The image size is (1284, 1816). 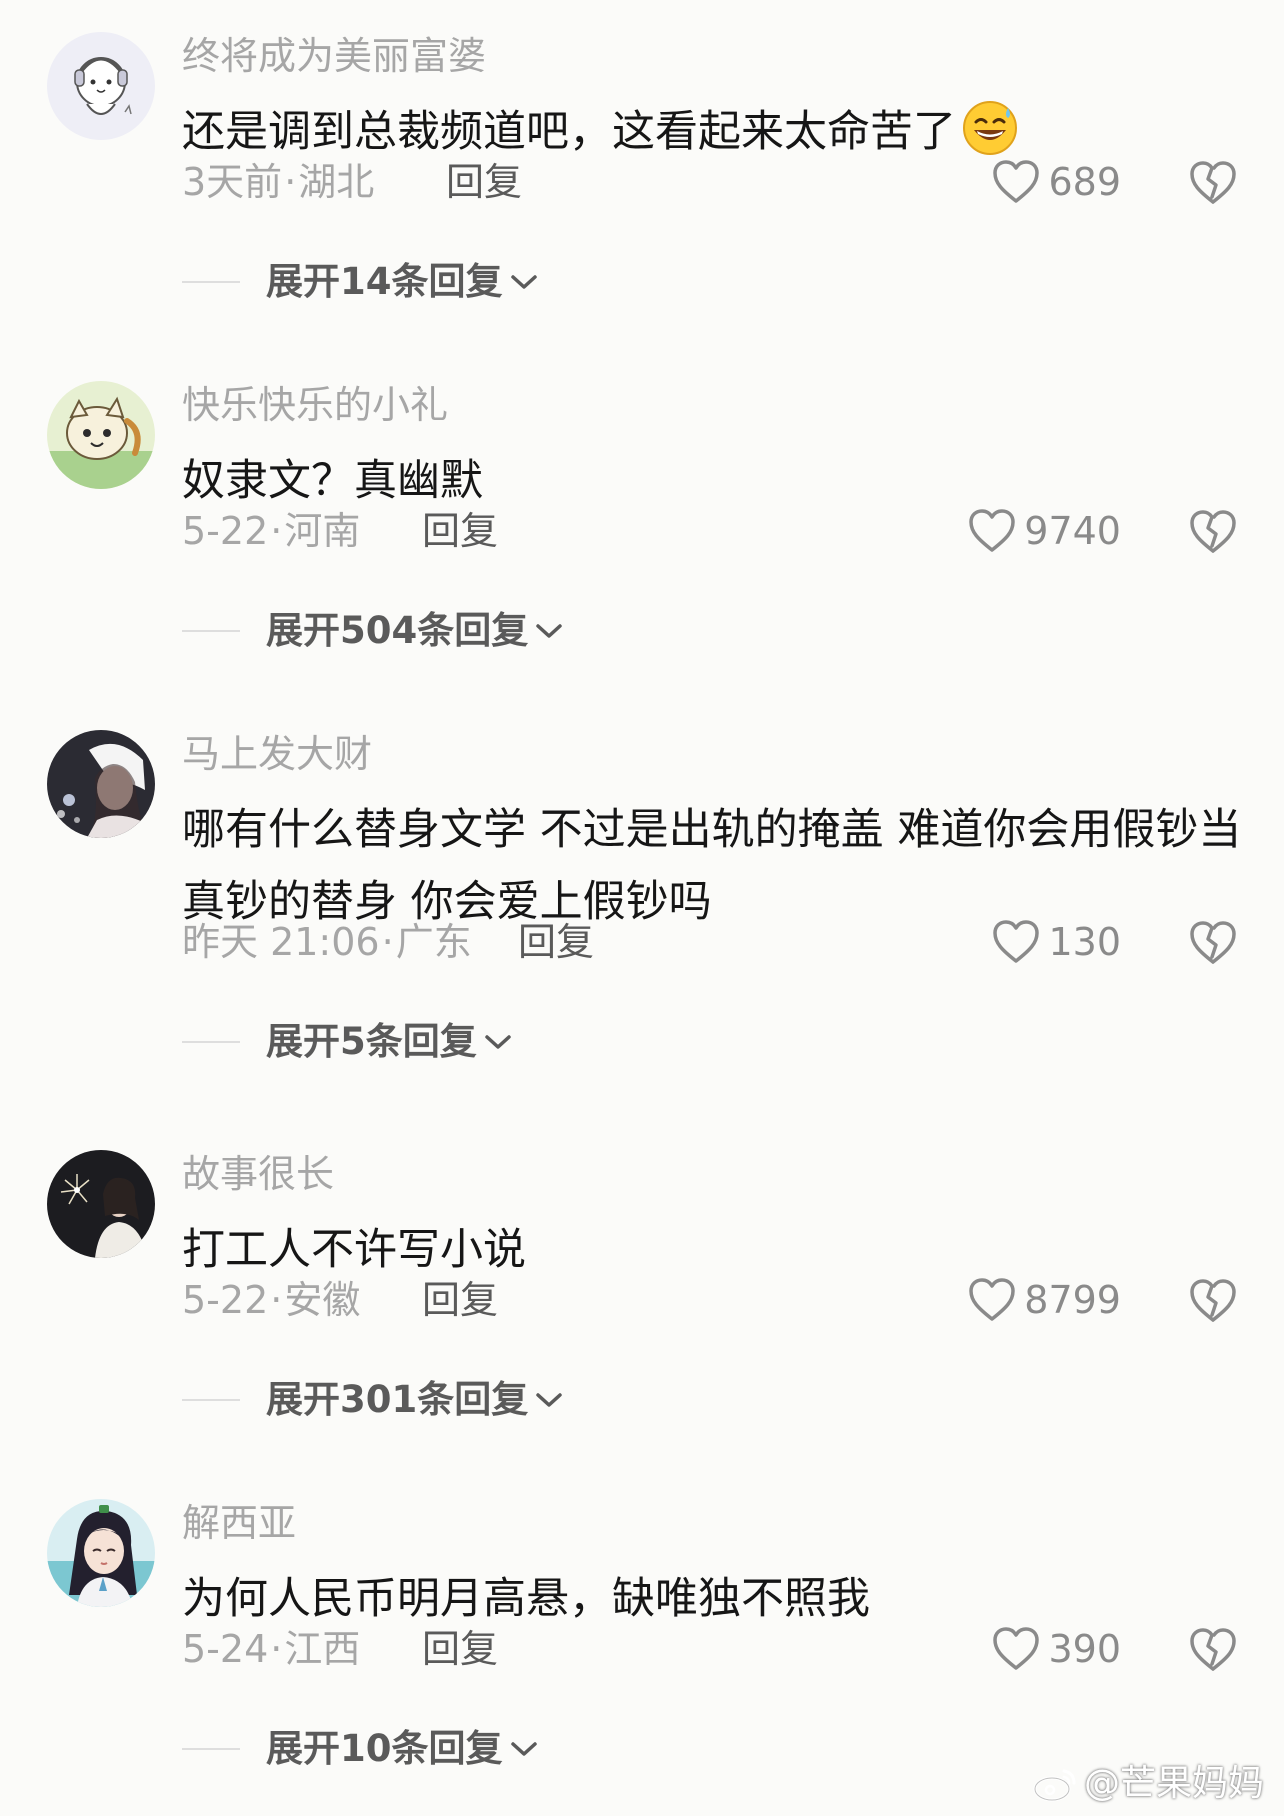 I want to click on like-button: 9740, so click(x=1044, y=531).